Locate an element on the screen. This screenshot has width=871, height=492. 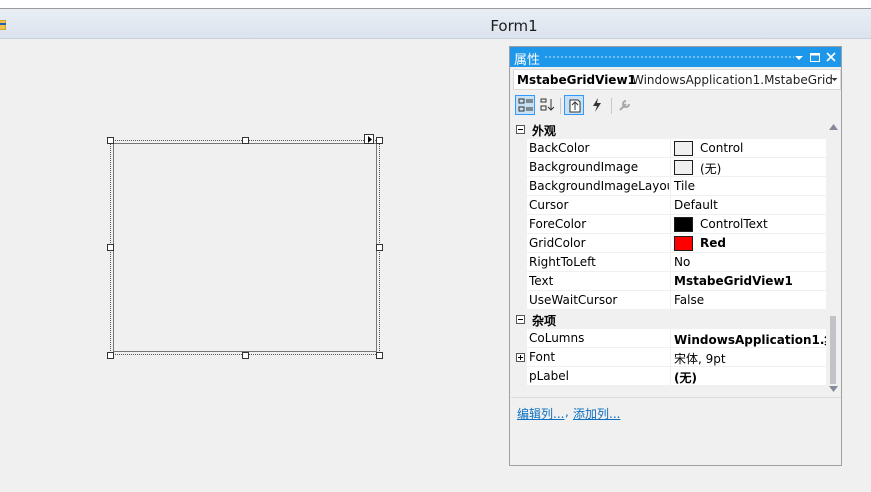
property-value: MstabeGridView1 is located at coordinates (733, 281).